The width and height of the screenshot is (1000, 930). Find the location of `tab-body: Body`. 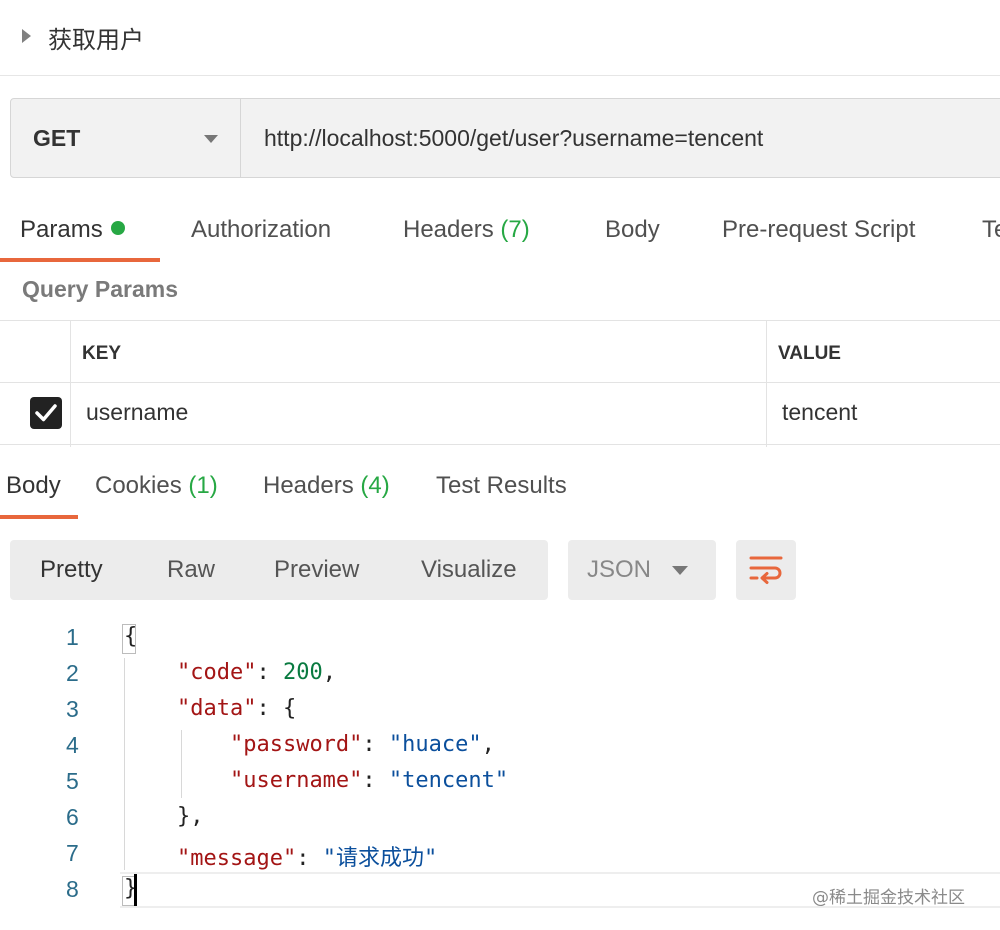

tab-body: Body is located at coordinates (632, 230).